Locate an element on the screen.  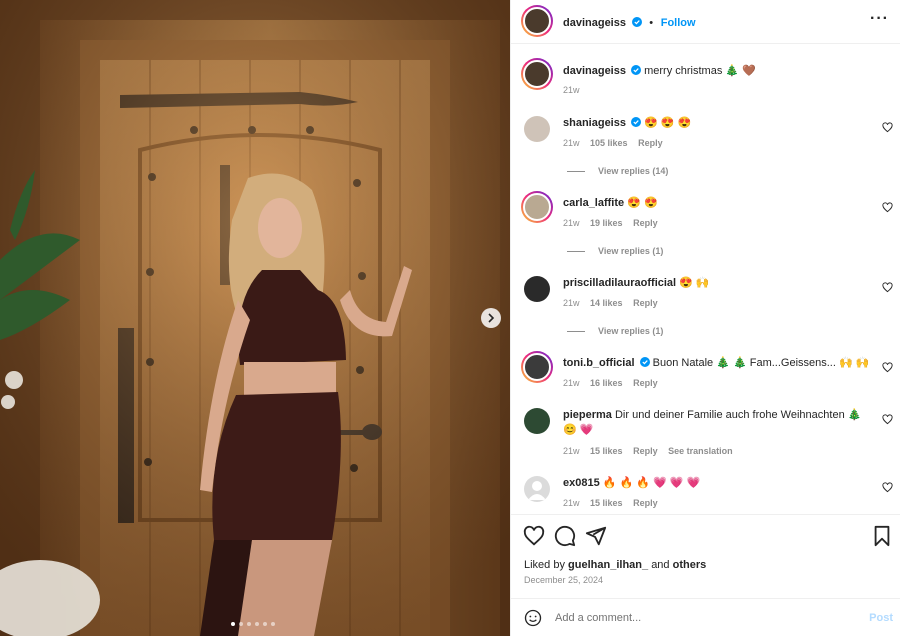
comment-likes: 105 likes is located at coordinates (609, 143).